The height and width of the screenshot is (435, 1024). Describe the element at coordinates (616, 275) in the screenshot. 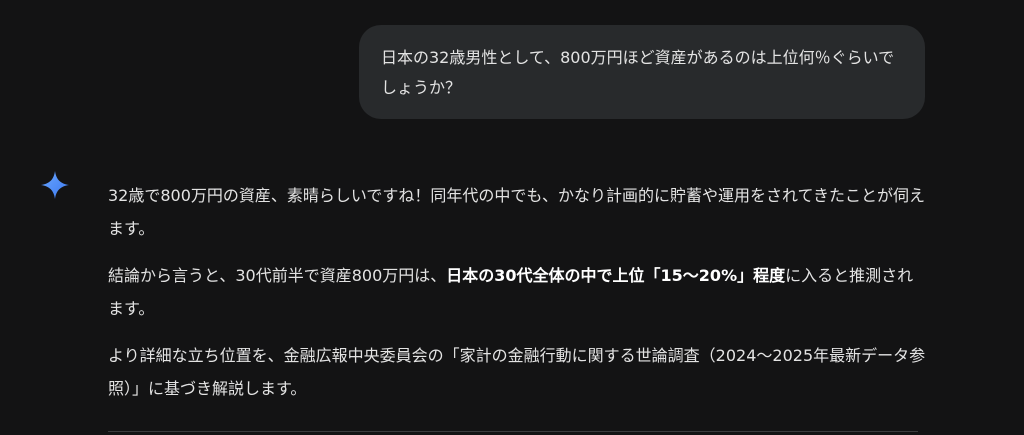

I see `bold-highlight: 日本の30代全体の中で上位「15〜20%」程度` at that location.